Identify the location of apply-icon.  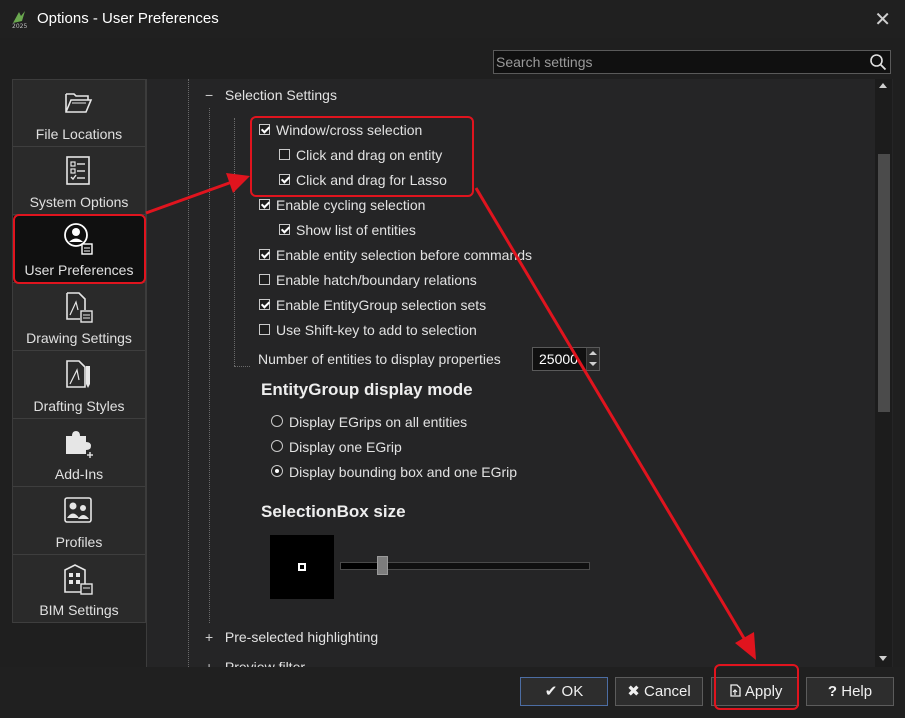
(735, 690).